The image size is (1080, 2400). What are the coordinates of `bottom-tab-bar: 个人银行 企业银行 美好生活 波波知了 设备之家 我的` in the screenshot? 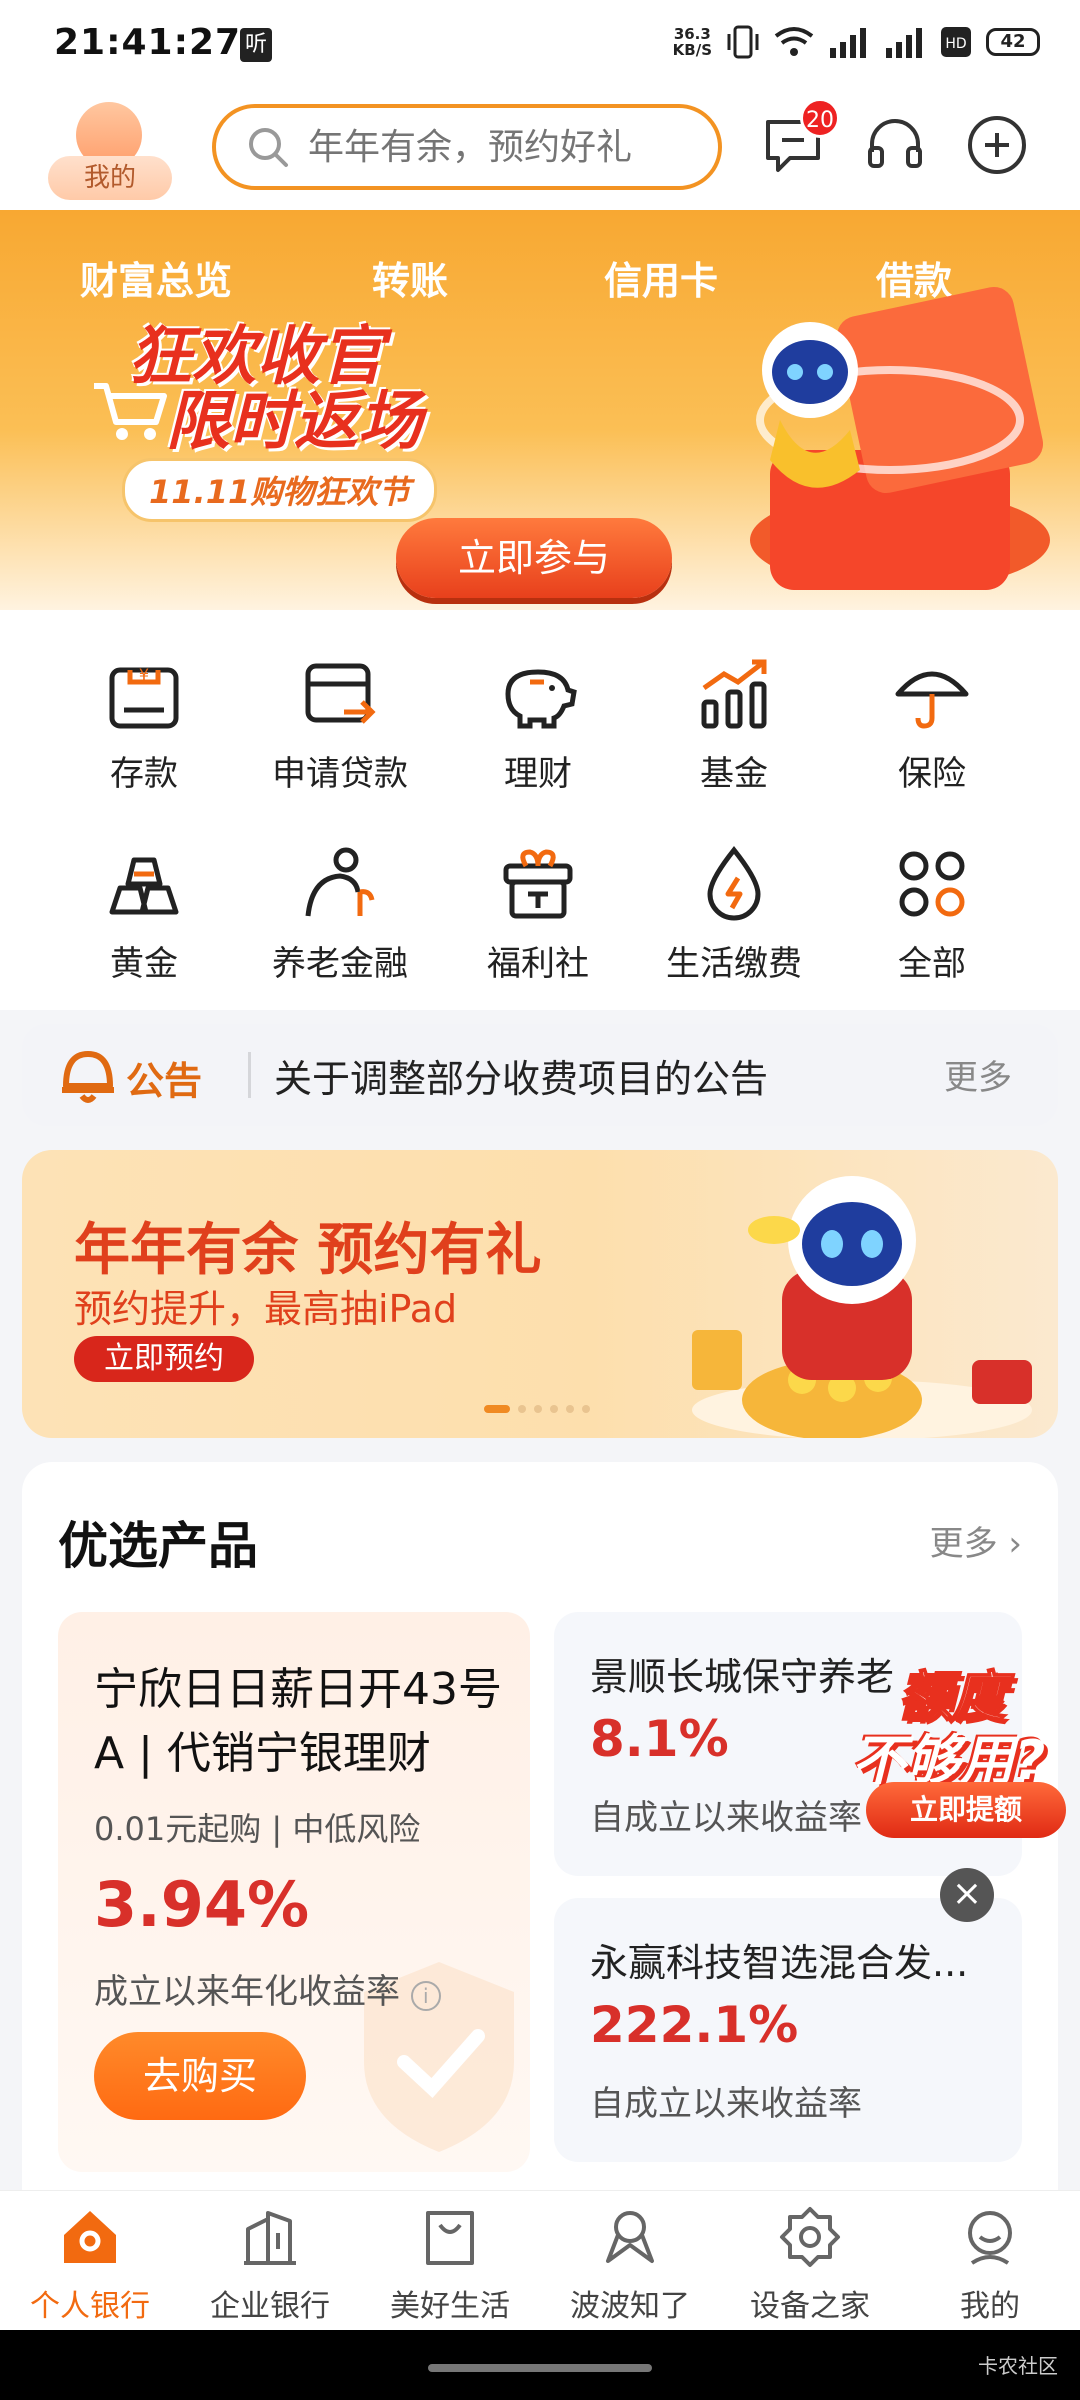 It's located at (540, 2260).